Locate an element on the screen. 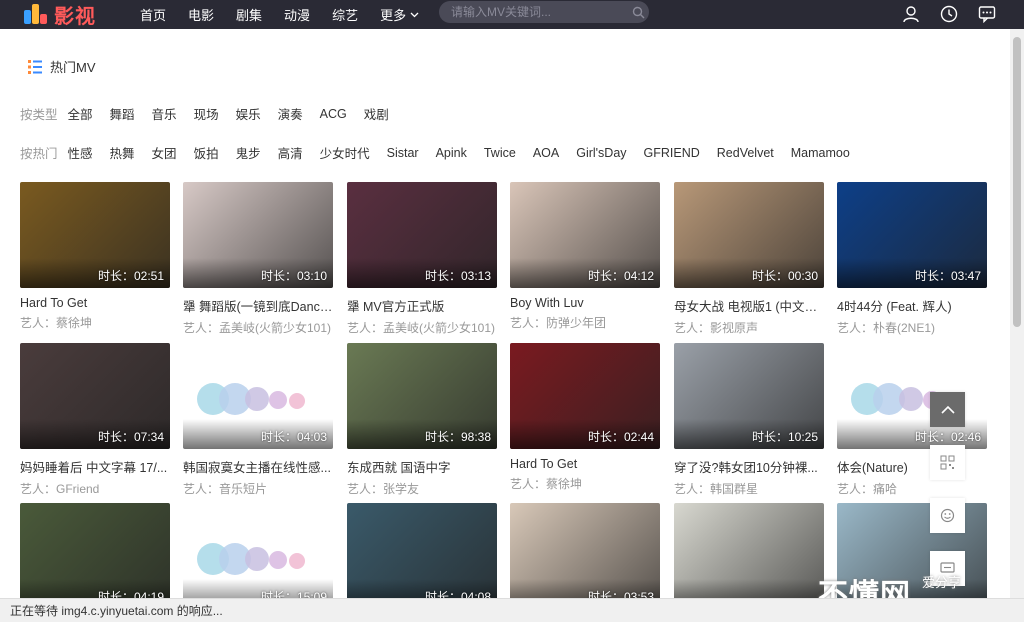 This screenshot has width=1024, height=622. mv-artist: 艺人：音乐短片 is located at coordinates (258, 488).